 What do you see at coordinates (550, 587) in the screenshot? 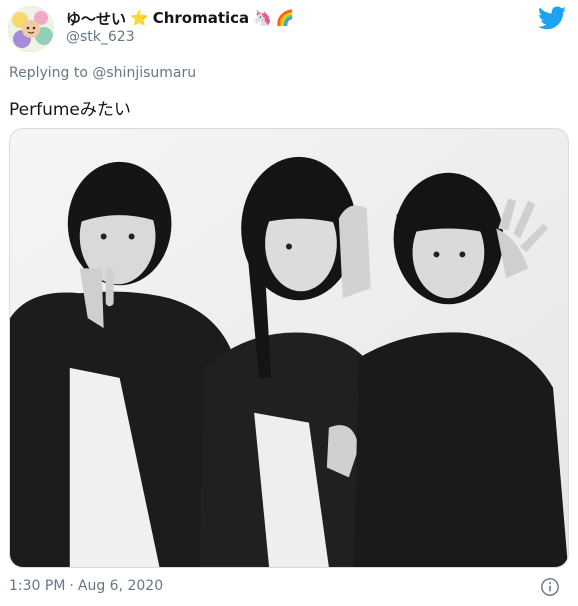
I see `info-icon` at bounding box center [550, 587].